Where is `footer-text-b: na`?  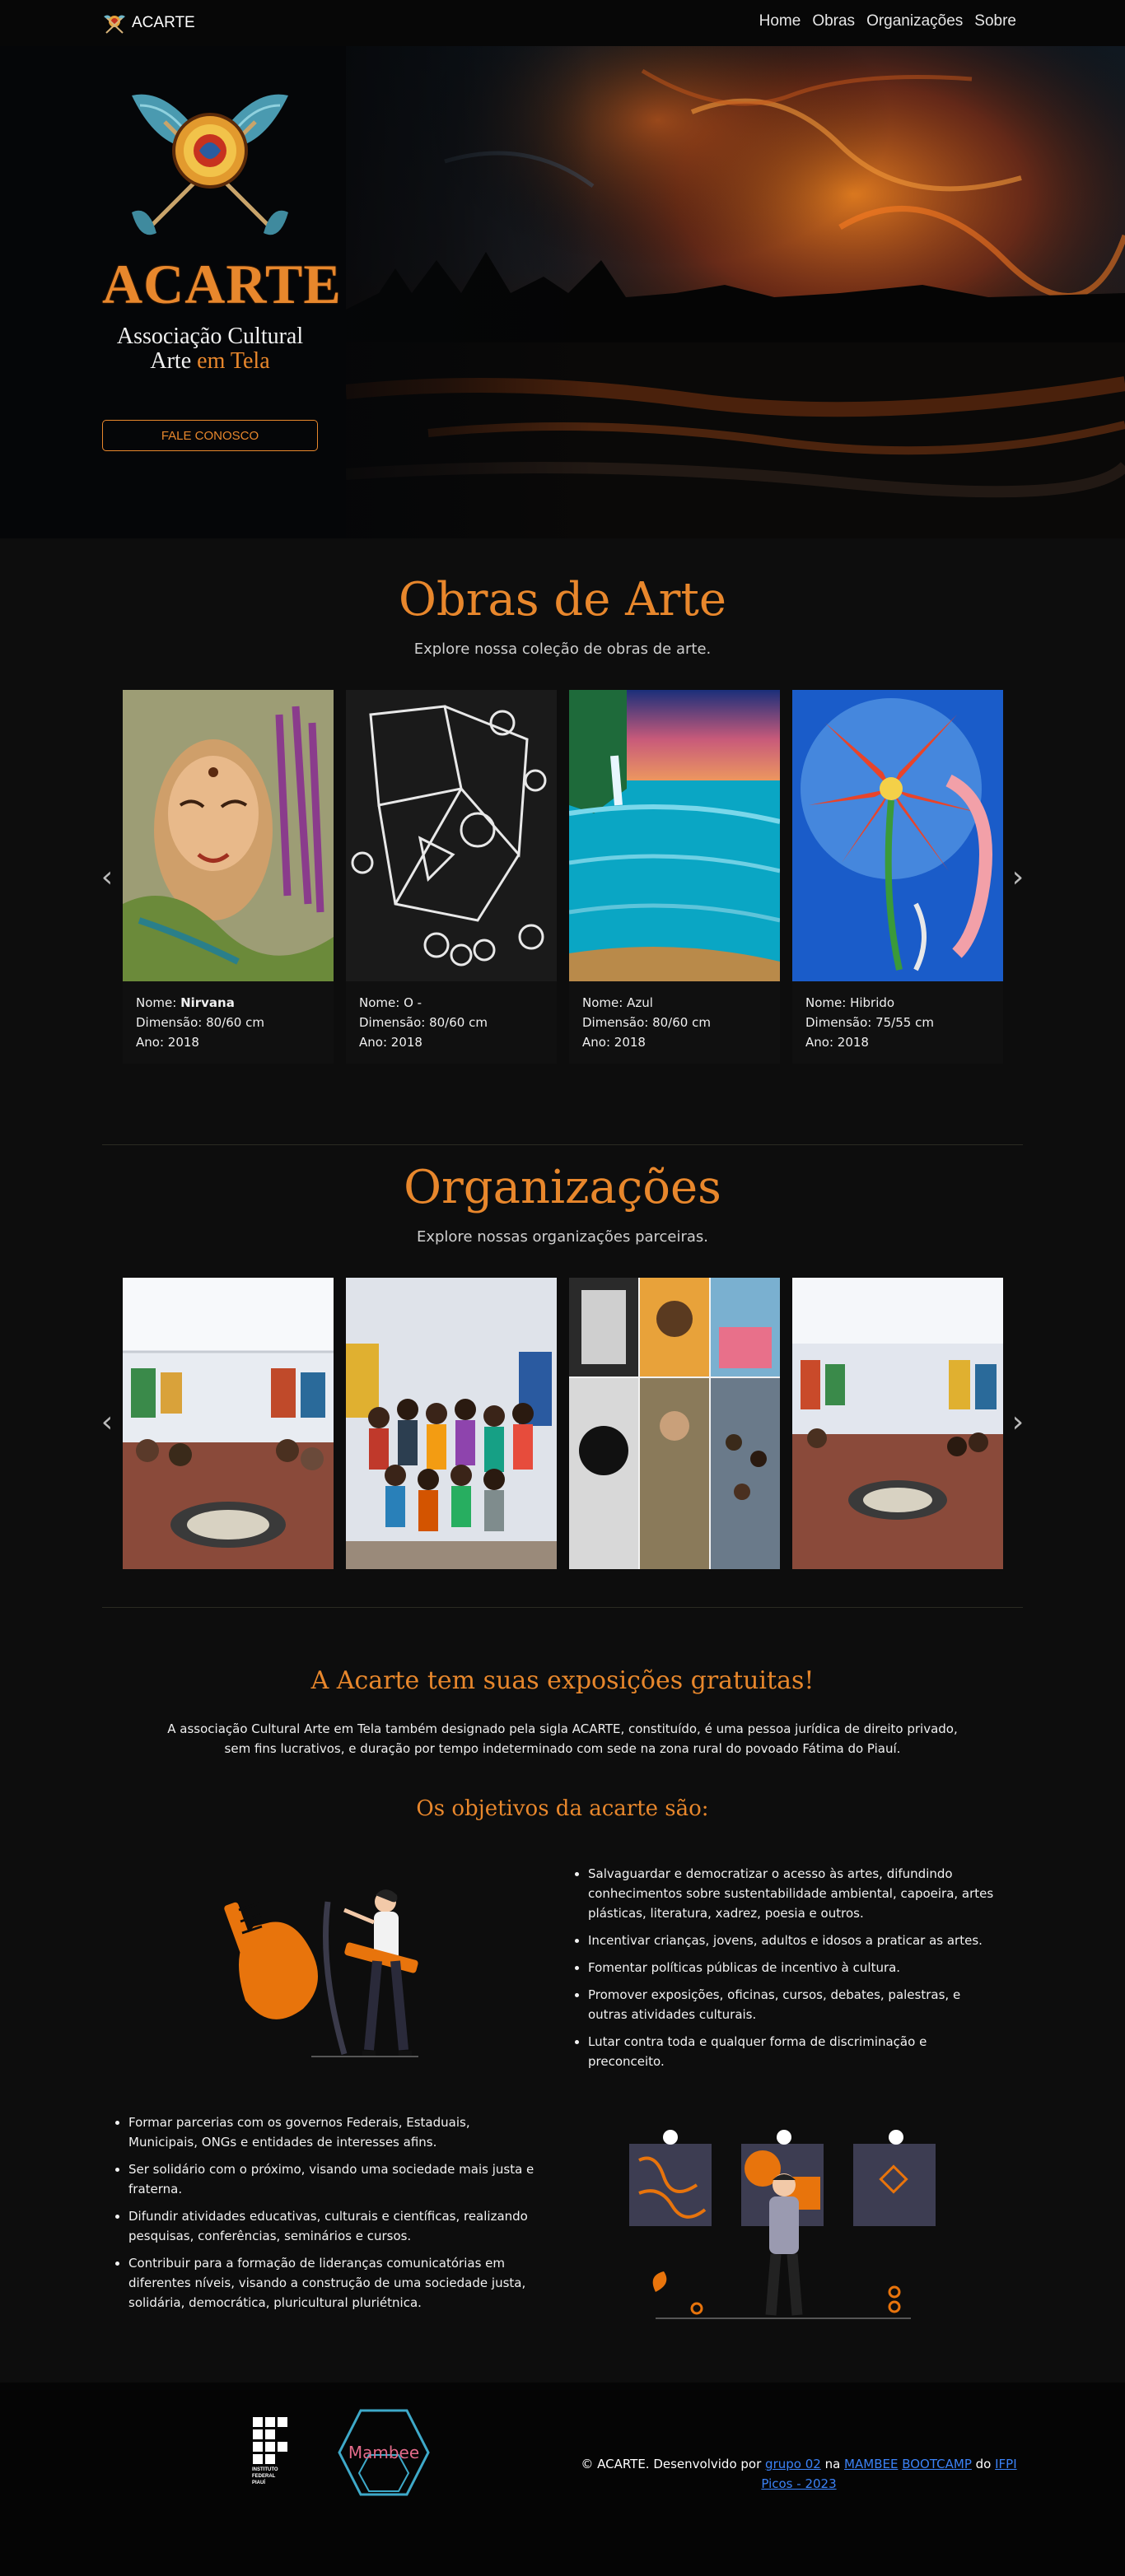
footer-text-b: na is located at coordinates (833, 2464).